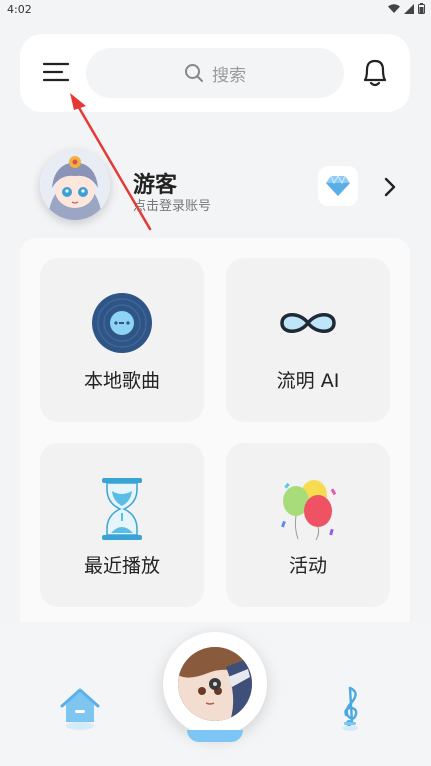  I want to click on search-placeholder: 搜索, so click(229, 75).